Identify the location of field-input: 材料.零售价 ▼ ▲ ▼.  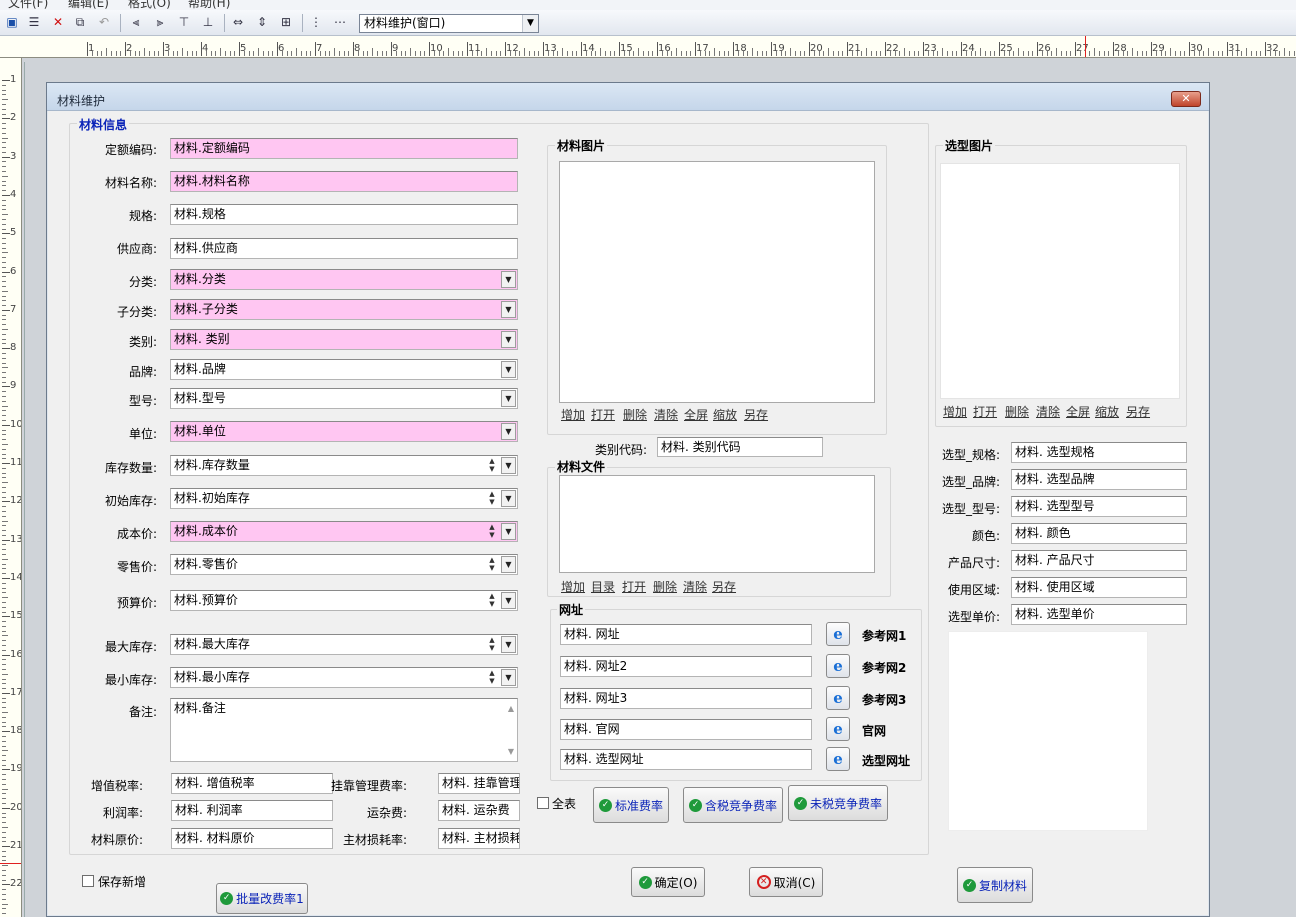
(344, 564).